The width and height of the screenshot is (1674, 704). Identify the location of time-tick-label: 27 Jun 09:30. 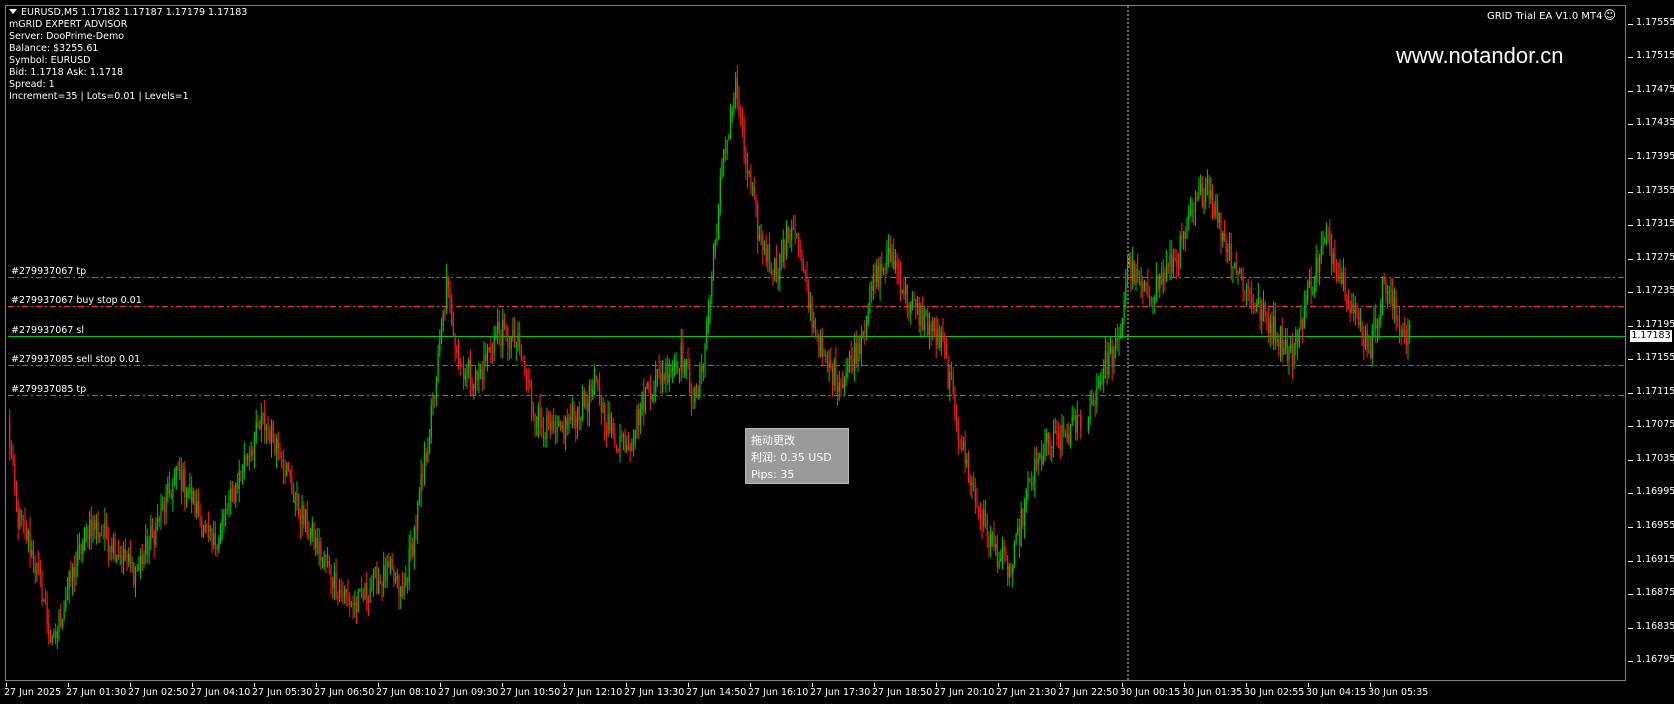
(468, 692).